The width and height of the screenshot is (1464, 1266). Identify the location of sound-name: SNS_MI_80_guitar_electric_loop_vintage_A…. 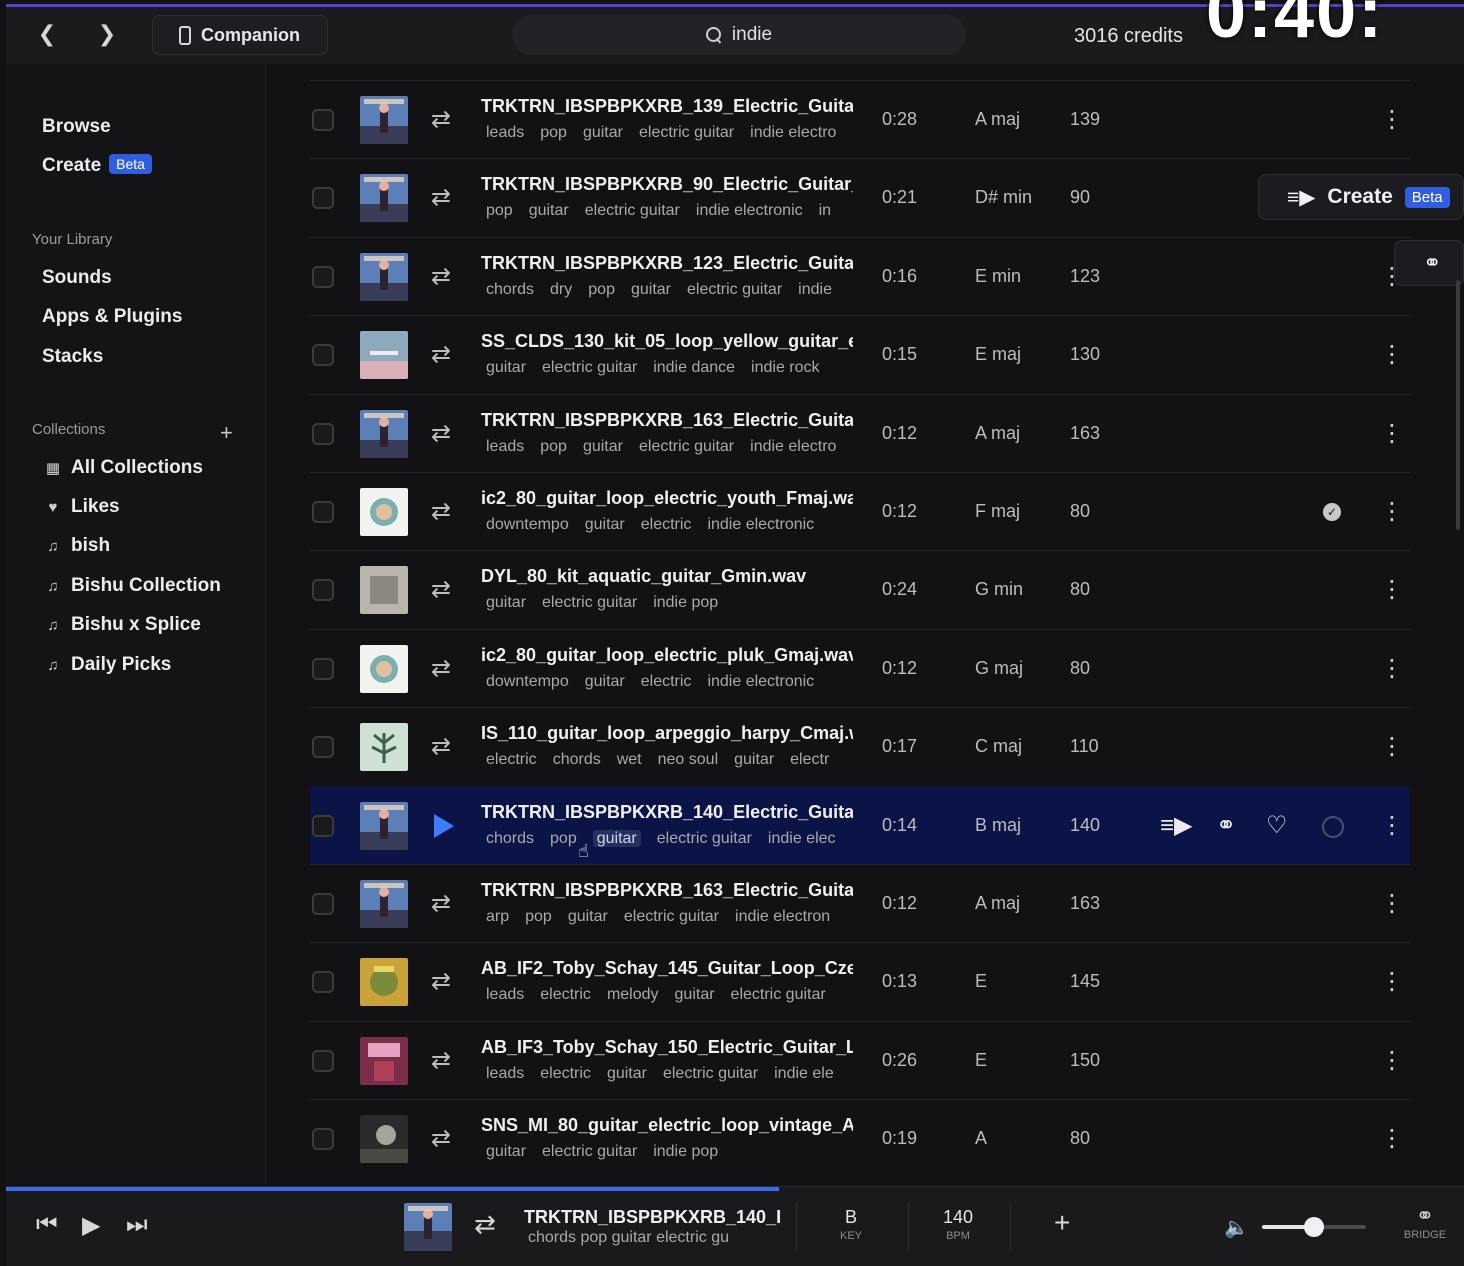
(667, 1125).